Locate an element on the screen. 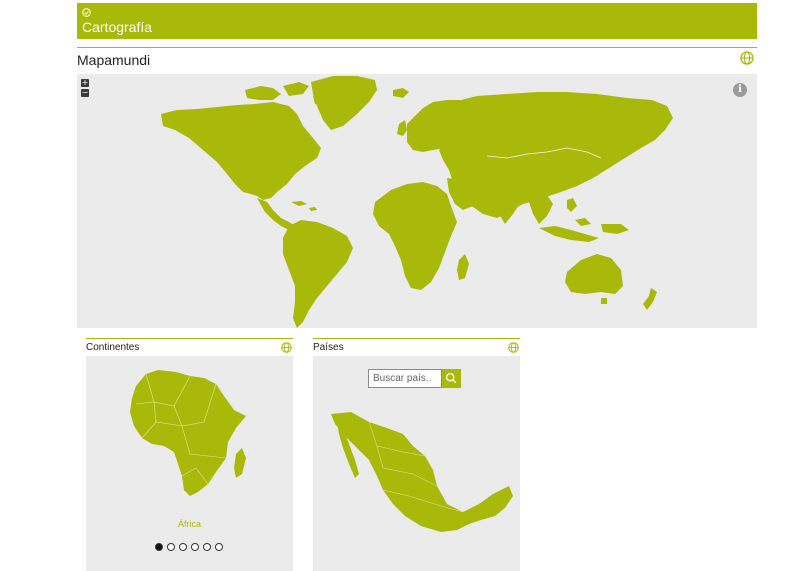 This screenshot has height=571, width=800. app-header: Cartografía is located at coordinates (417, 21).